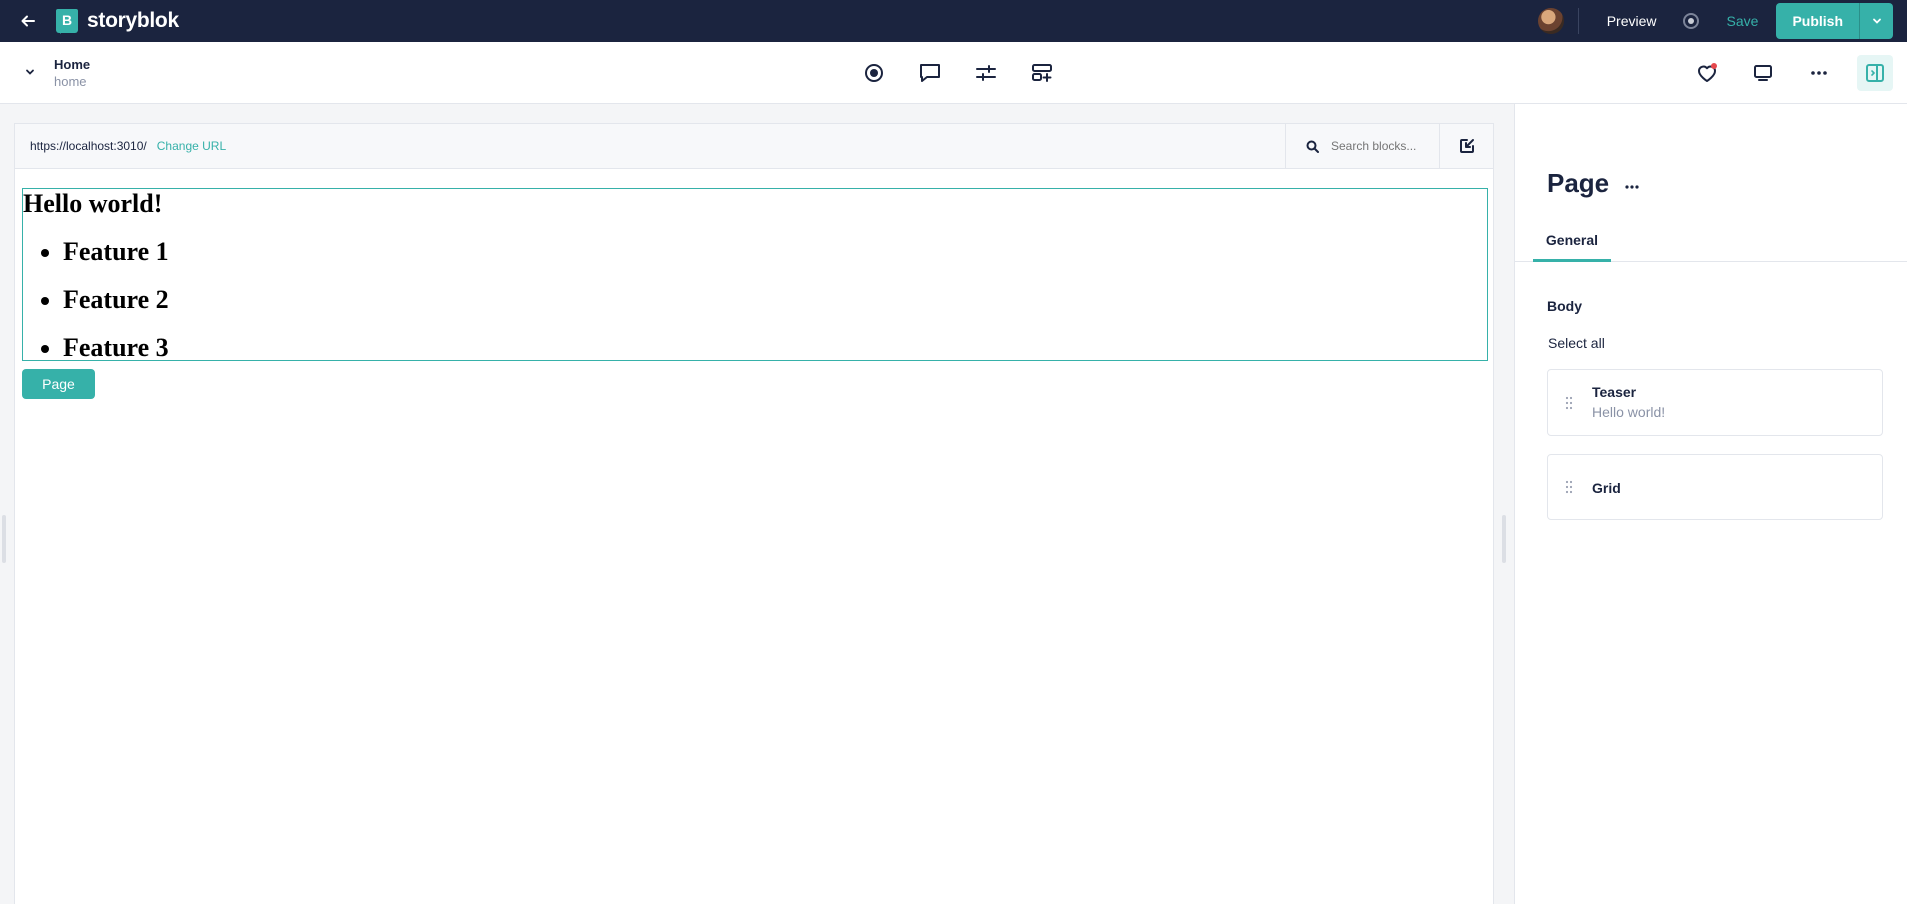 The height and width of the screenshot is (904, 1907). What do you see at coordinates (70, 81) in the screenshot?
I see `story-slug: home` at bounding box center [70, 81].